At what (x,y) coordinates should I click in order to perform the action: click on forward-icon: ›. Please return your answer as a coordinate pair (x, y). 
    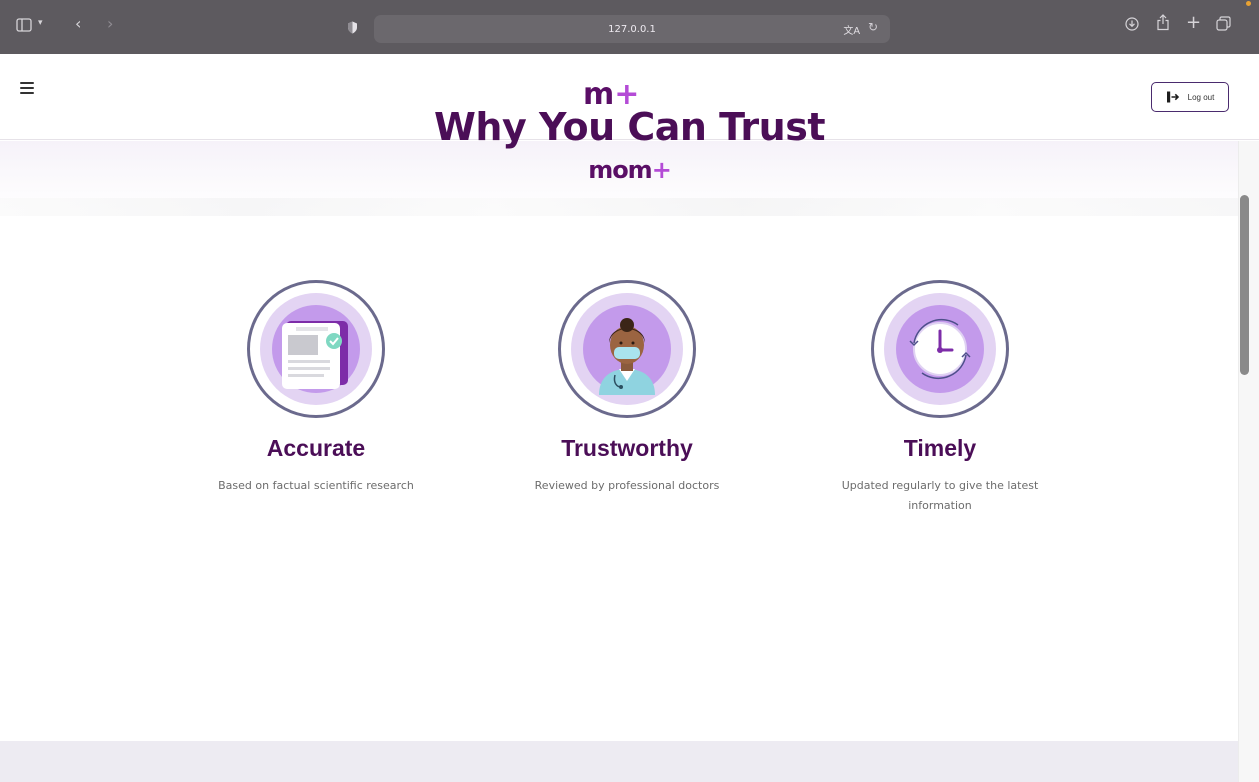
    Looking at the image, I should click on (110, 23).